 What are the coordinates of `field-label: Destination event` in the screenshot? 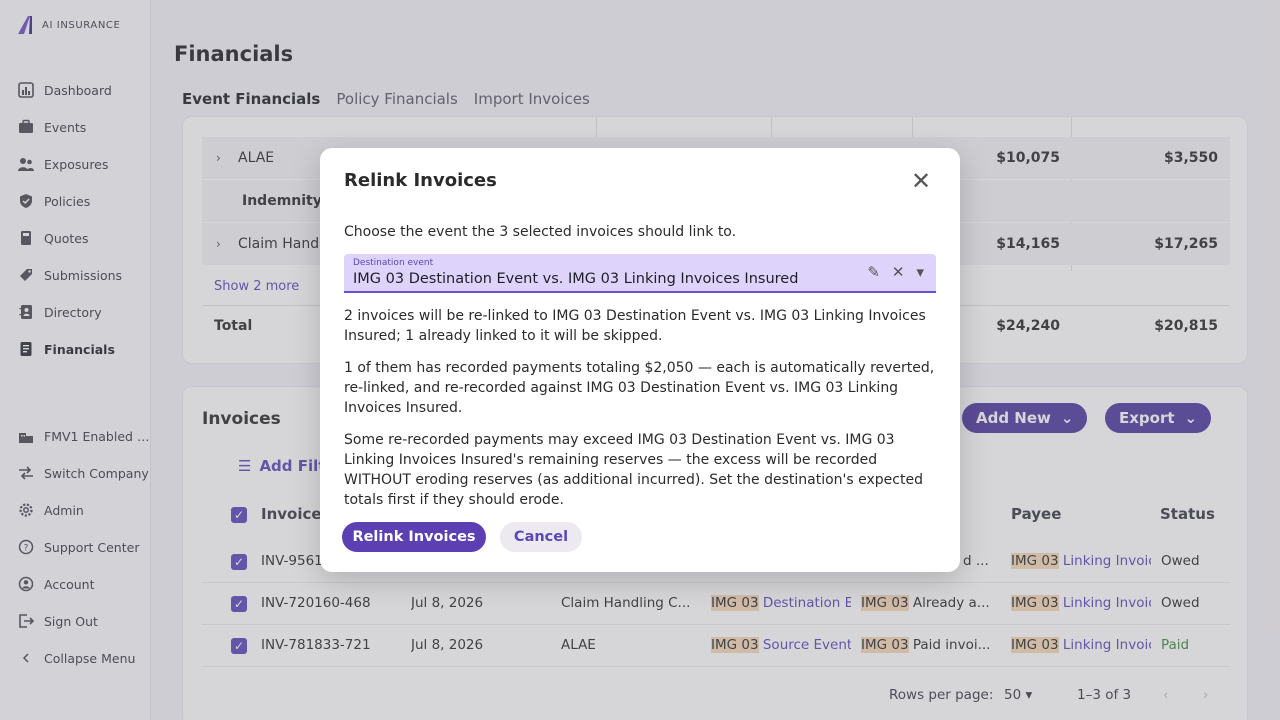 It's located at (393, 263).